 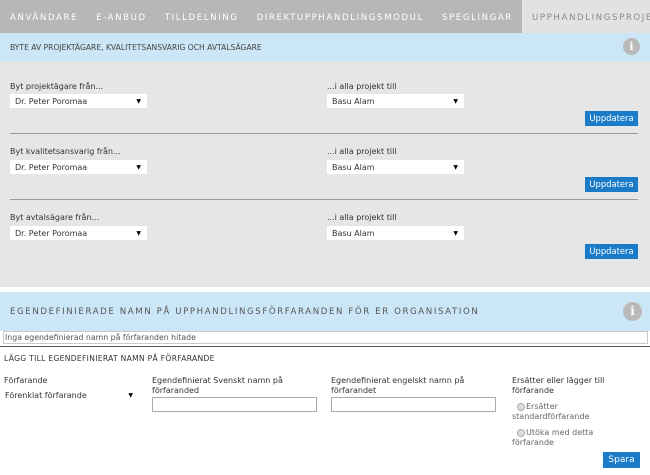 I want to click on replace-radio-label: Ersätter standardförfarande, so click(x=550, y=412).